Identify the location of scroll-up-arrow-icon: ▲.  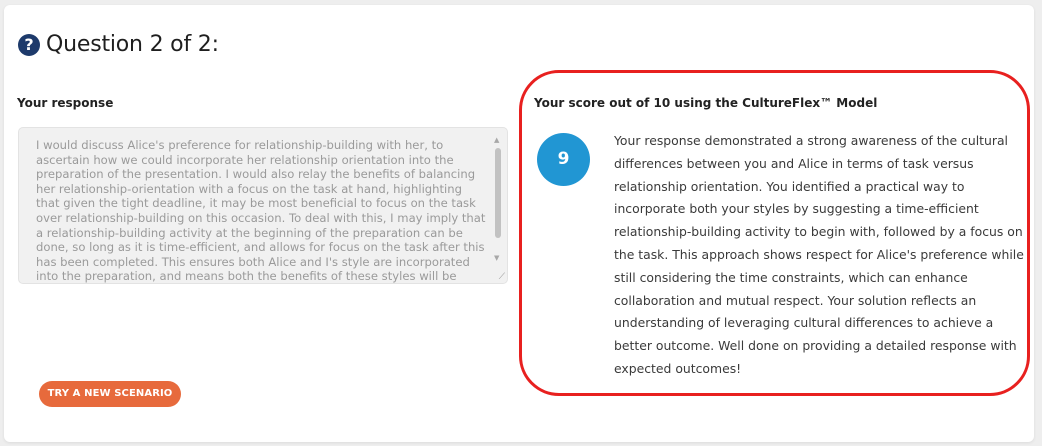
(496, 140).